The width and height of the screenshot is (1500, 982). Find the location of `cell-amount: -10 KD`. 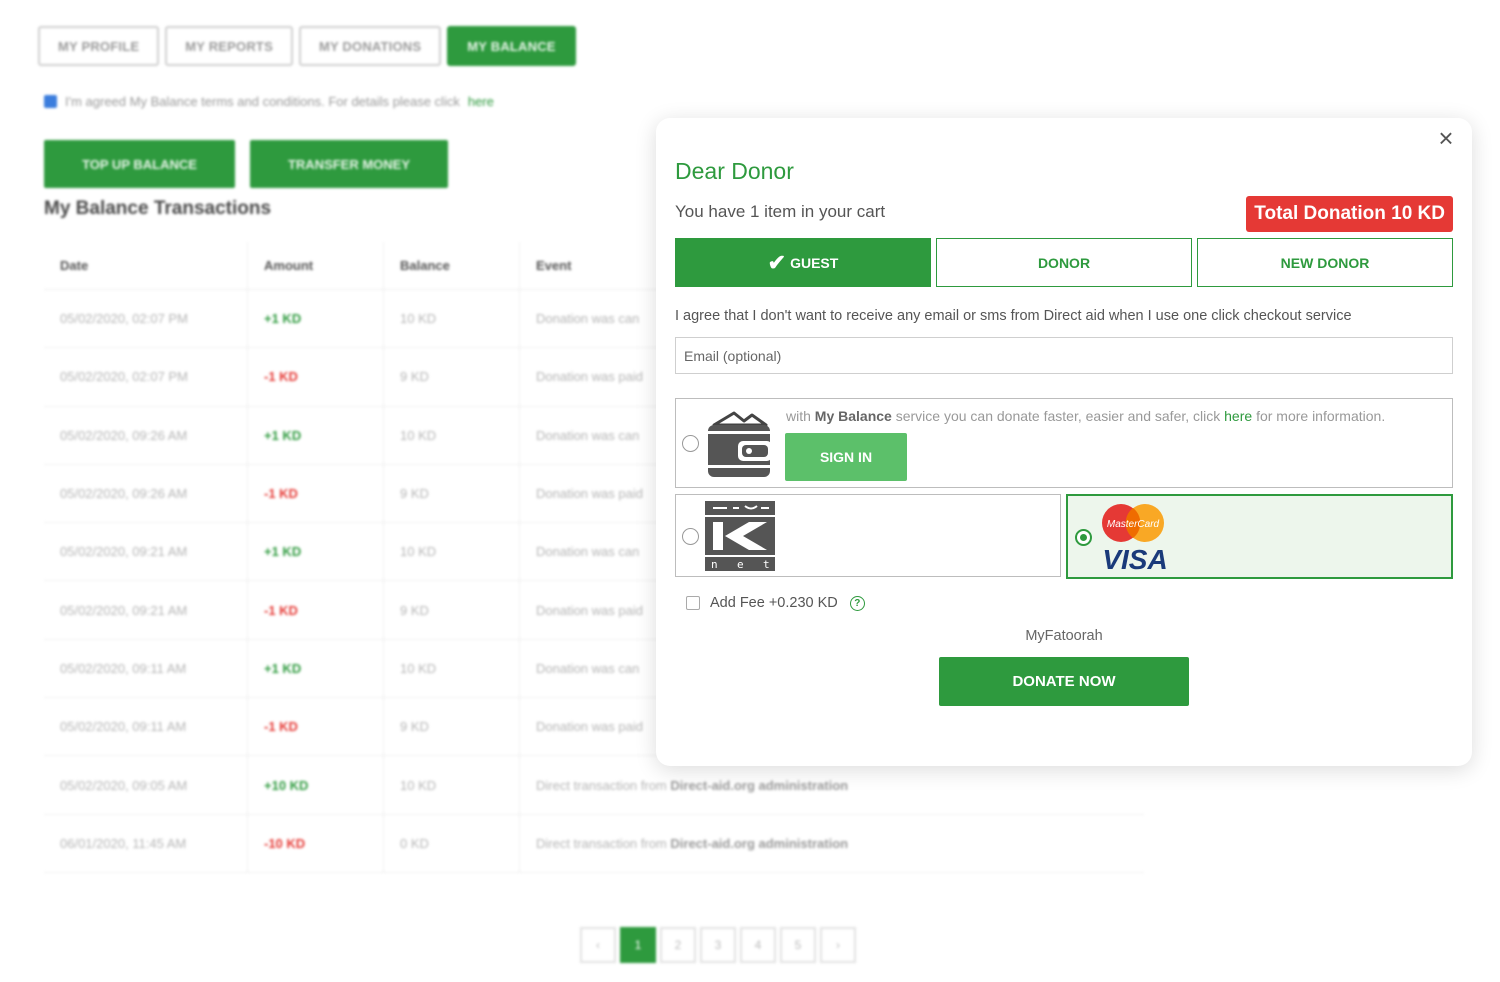

cell-amount: -10 KD is located at coordinates (316, 843).